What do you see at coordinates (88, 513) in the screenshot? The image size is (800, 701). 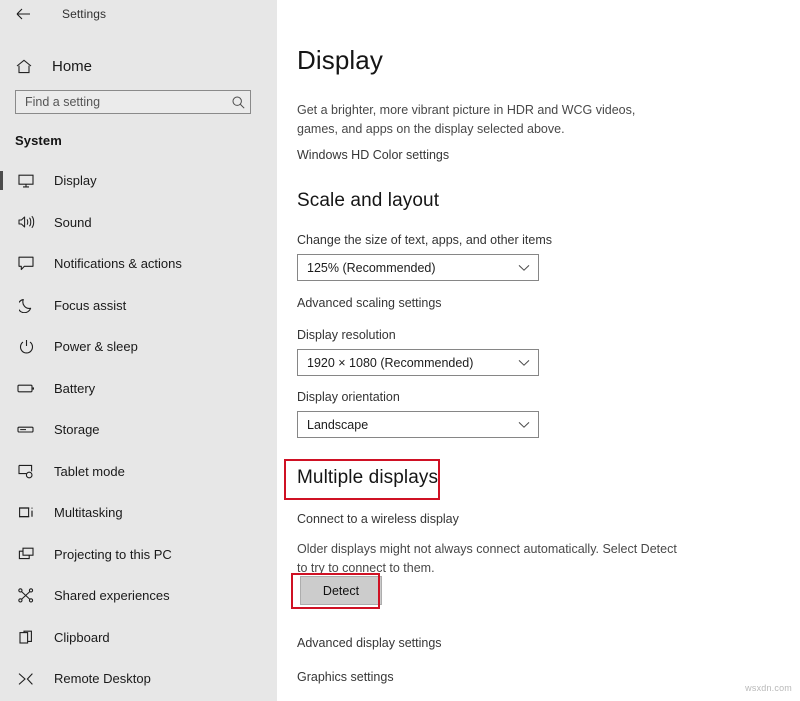 I see `sidebar-item-label: Multitasking` at bounding box center [88, 513].